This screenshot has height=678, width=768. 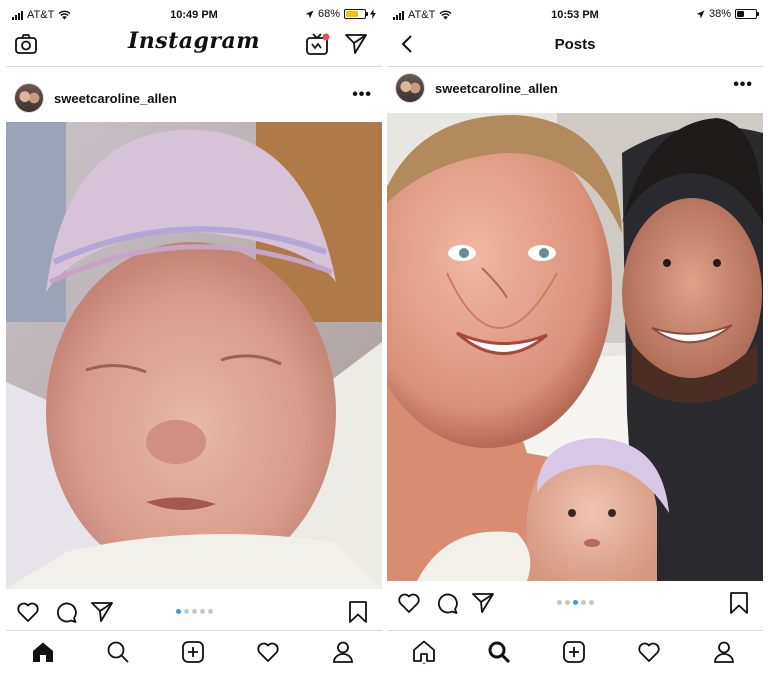 What do you see at coordinates (194, 15) in the screenshot?
I see `status-bar: AT&T 10:49 PM 68%` at bounding box center [194, 15].